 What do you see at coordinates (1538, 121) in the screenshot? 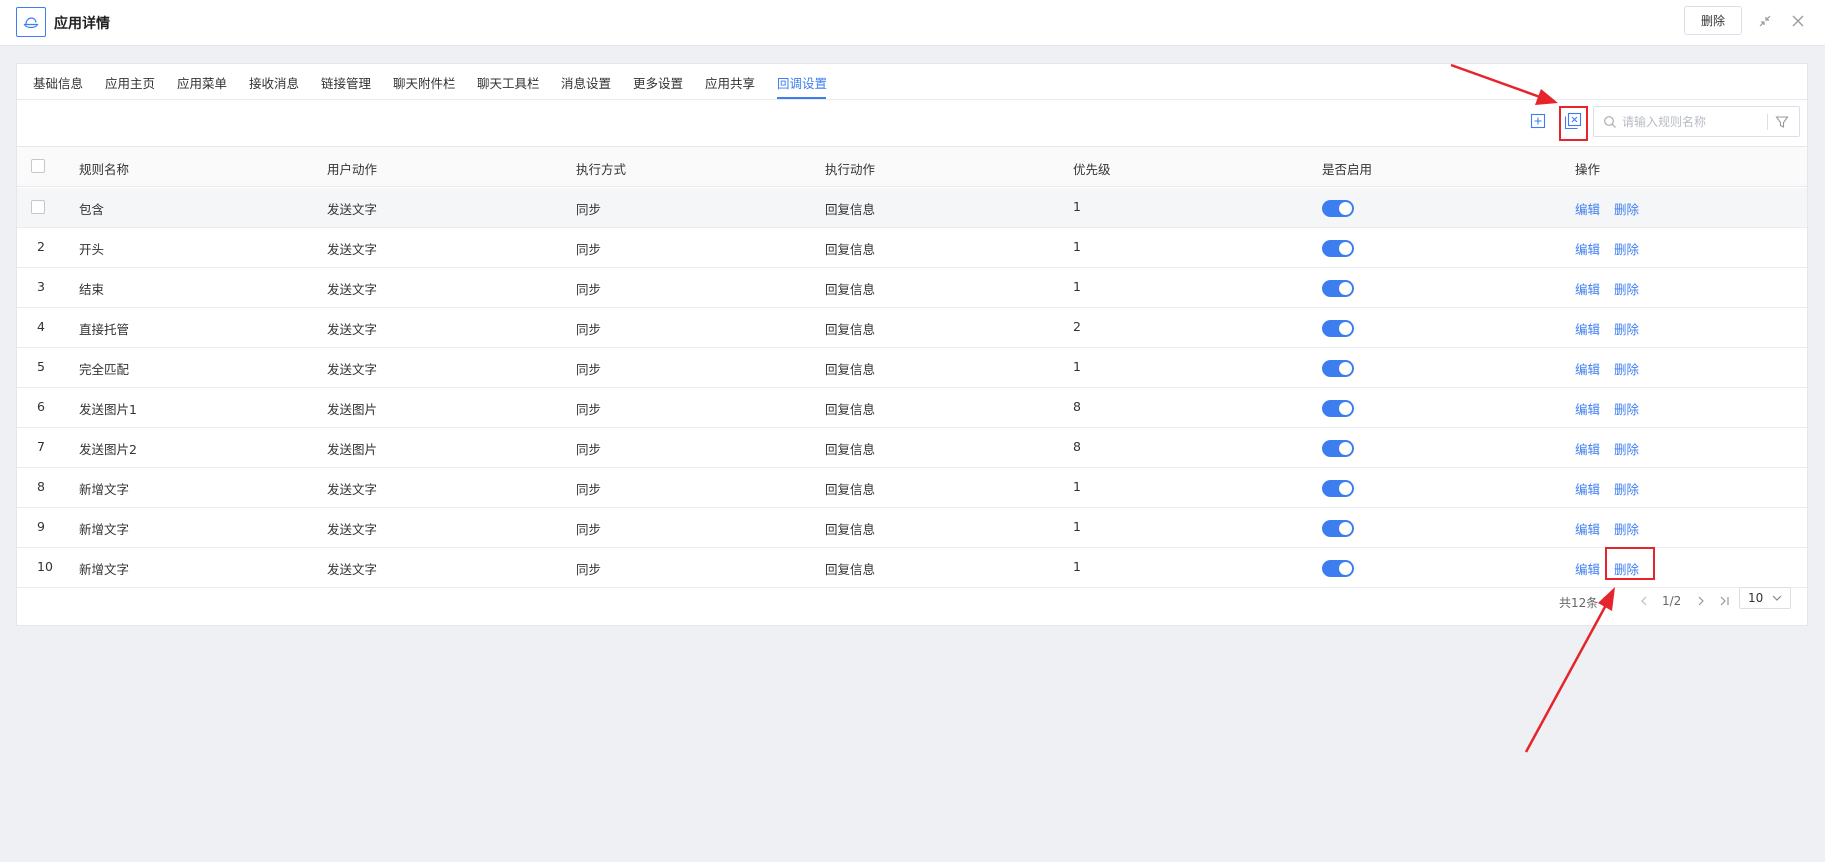
I see `add-icon` at bounding box center [1538, 121].